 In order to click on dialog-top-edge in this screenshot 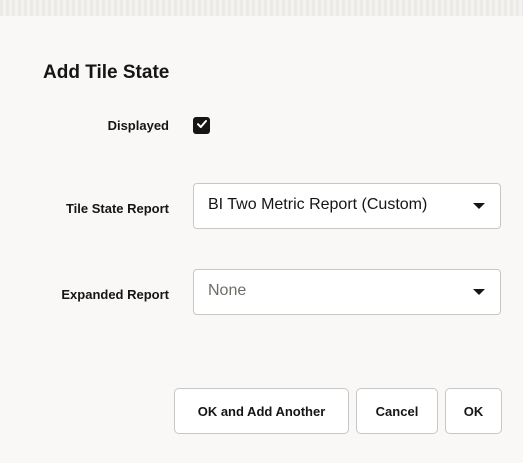, I will do `click(261, 8)`.